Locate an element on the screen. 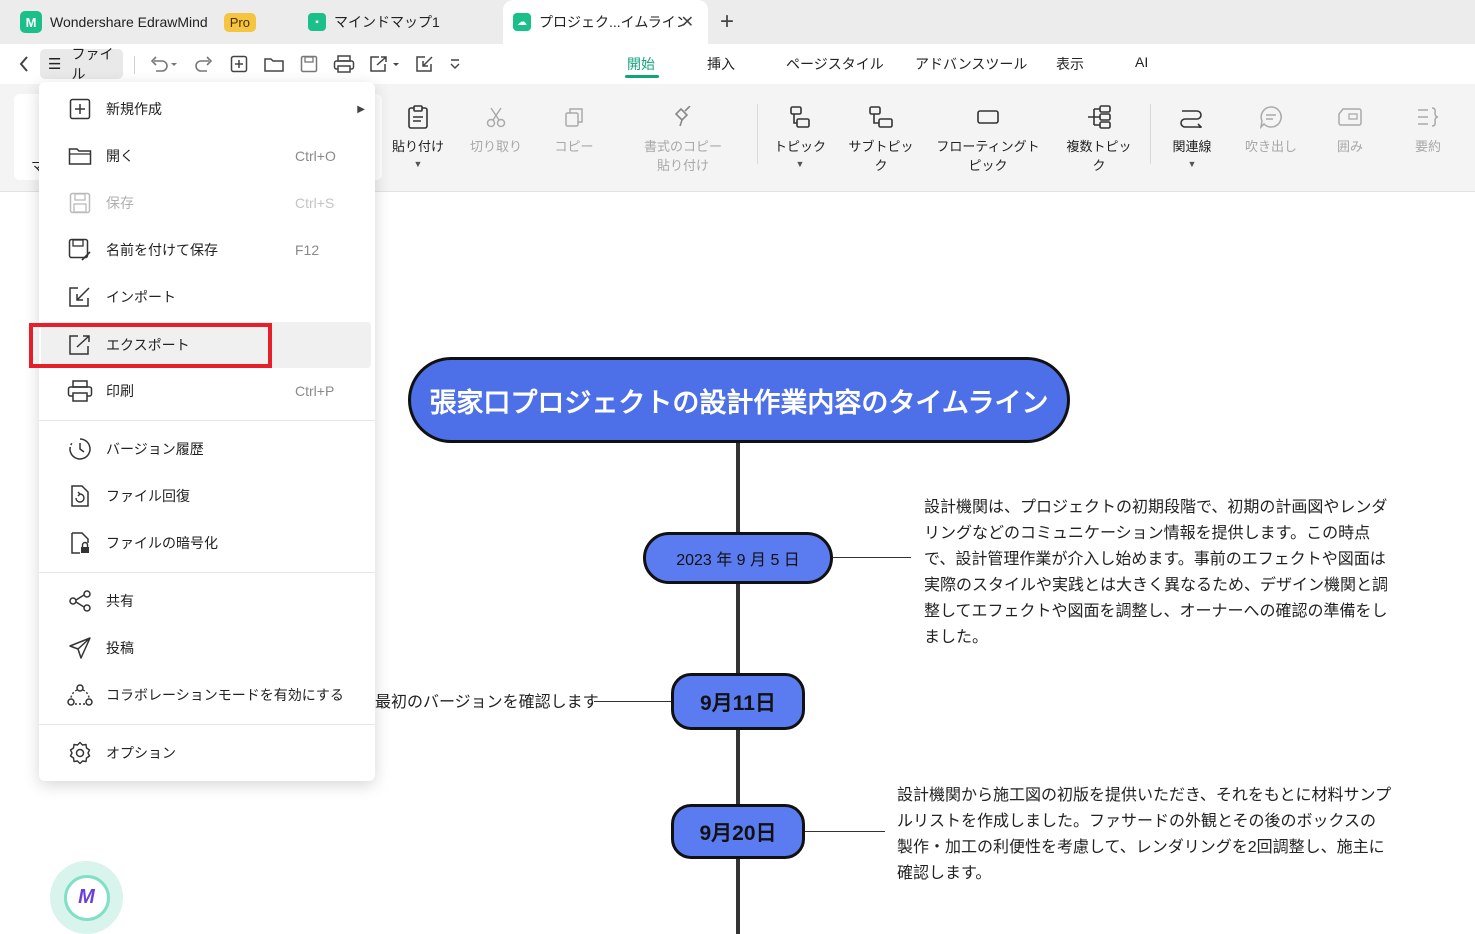 This screenshot has width=1475, height=934. ribbon-divider is located at coordinates (1150, 134).